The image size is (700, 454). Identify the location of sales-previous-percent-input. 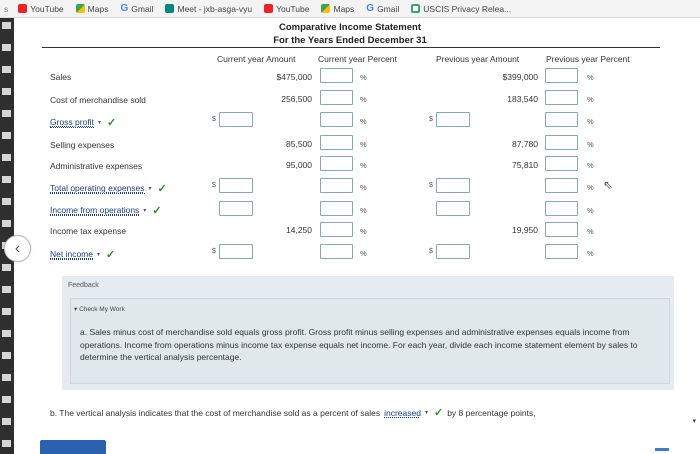
(561, 75).